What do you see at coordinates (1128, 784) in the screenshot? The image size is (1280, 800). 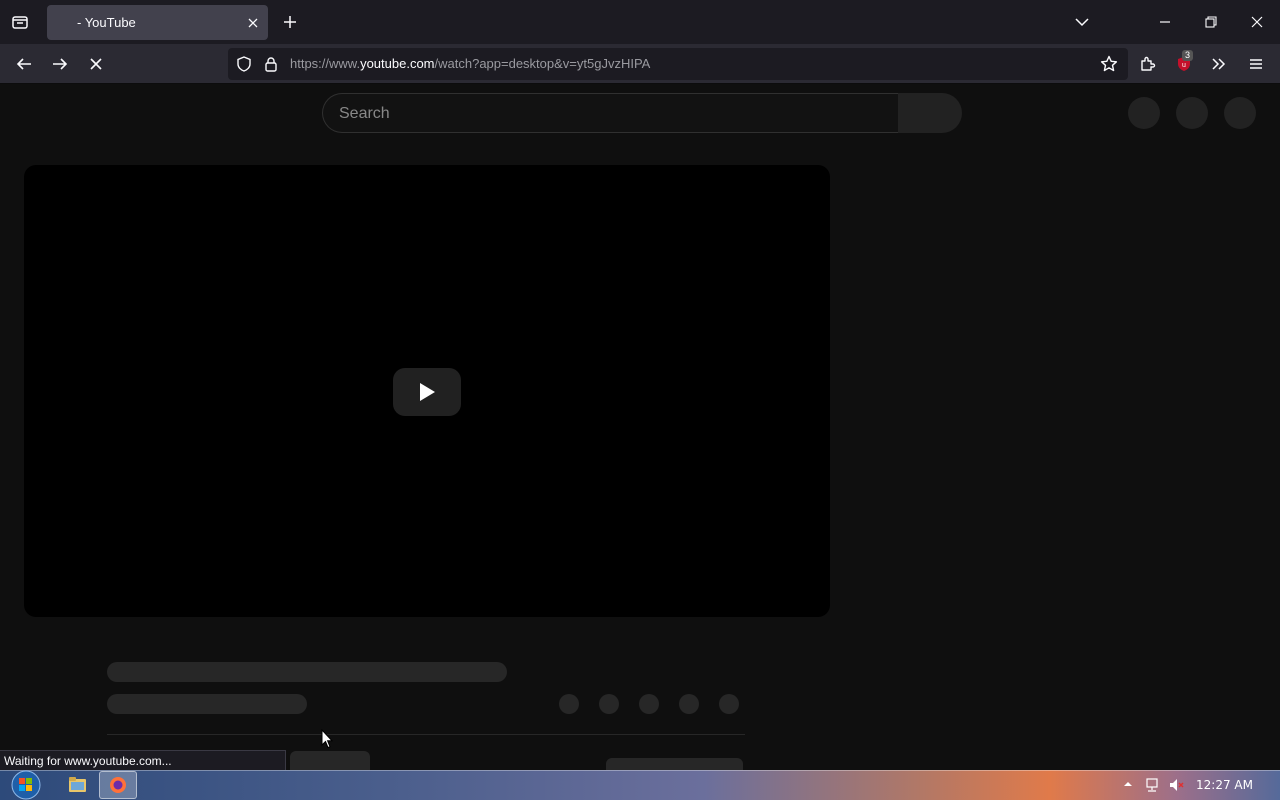 I see `show-hidden-icons-icon` at bounding box center [1128, 784].